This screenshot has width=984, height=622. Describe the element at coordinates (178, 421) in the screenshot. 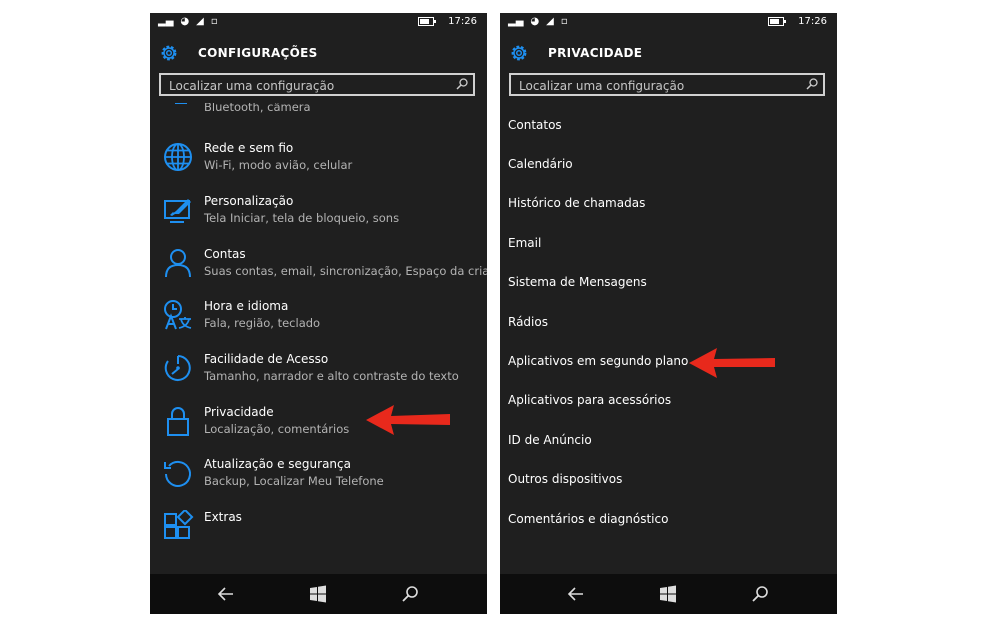

I see `lock-icon` at that location.